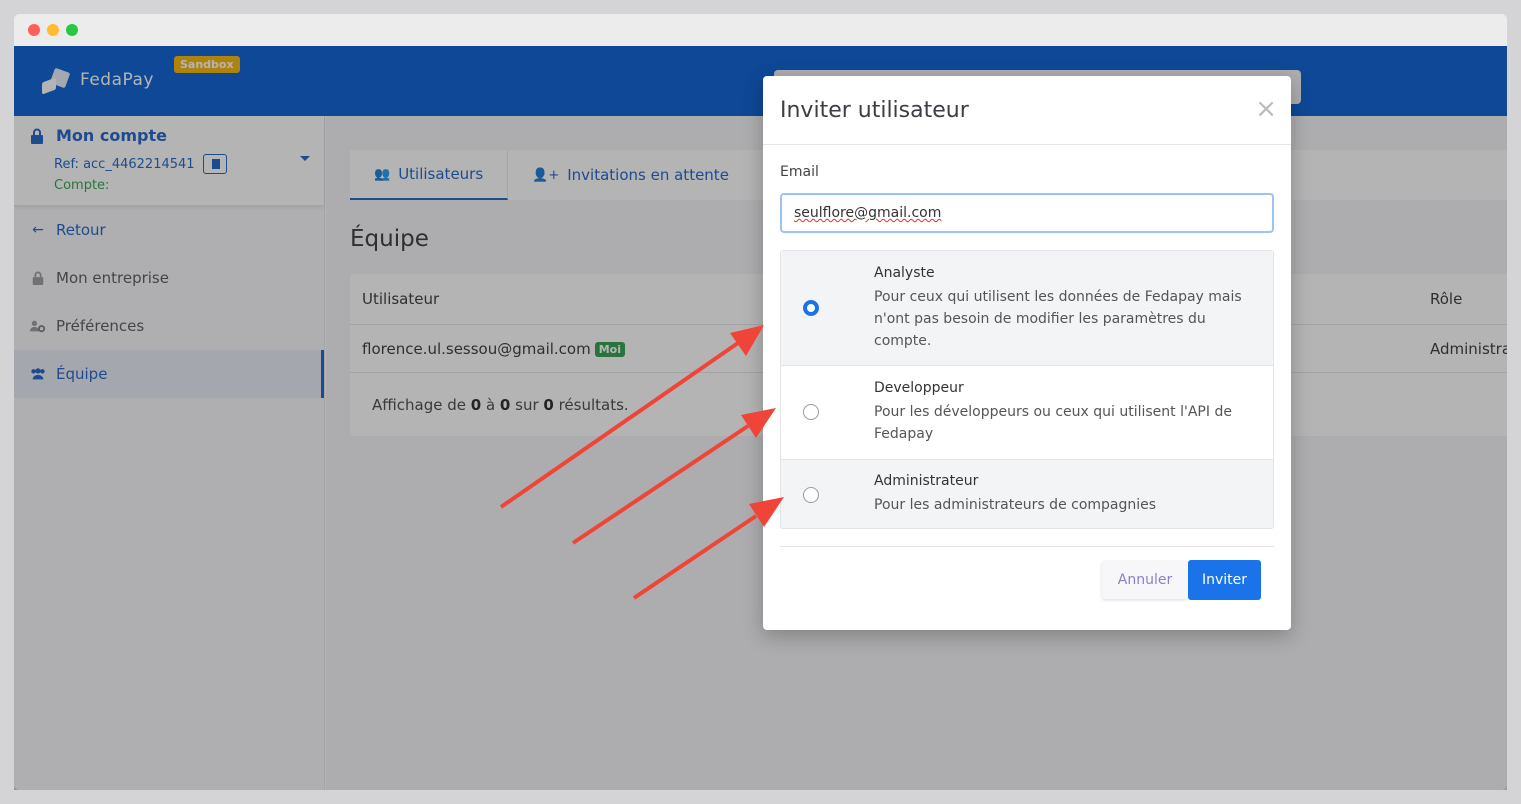 The image size is (1521, 804). I want to click on email-field: seulflore@gmail.com, so click(1027, 213).